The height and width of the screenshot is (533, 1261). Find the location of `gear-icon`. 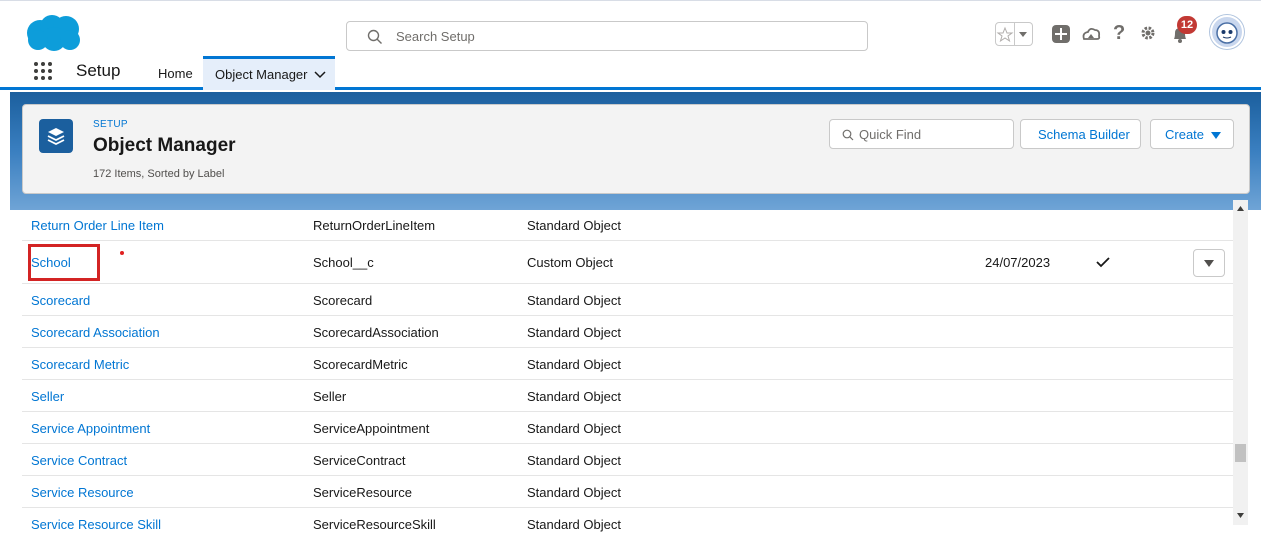

gear-icon is located at coordinates (1148, 33).